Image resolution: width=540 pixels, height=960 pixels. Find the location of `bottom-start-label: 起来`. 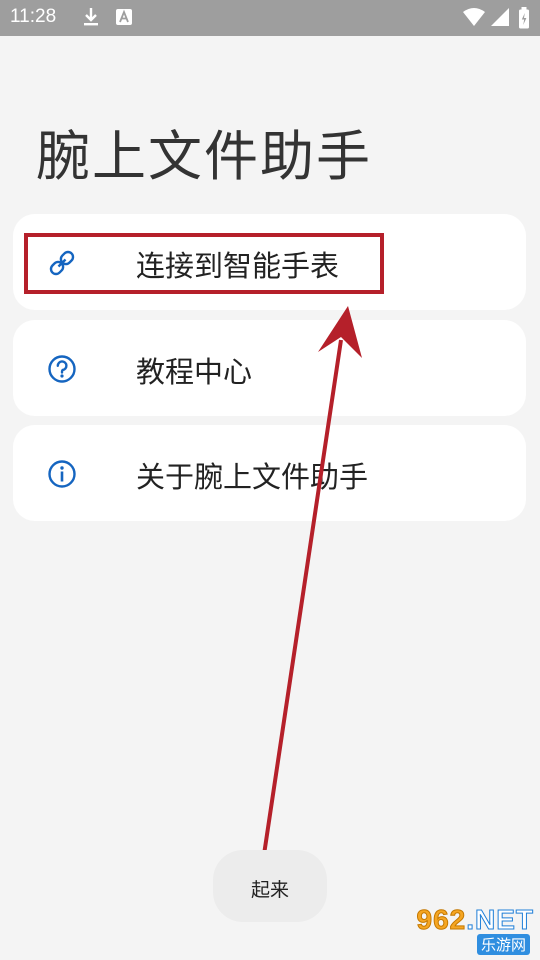

bottom-start-label: 起来 is located at coordinates (269, 890).